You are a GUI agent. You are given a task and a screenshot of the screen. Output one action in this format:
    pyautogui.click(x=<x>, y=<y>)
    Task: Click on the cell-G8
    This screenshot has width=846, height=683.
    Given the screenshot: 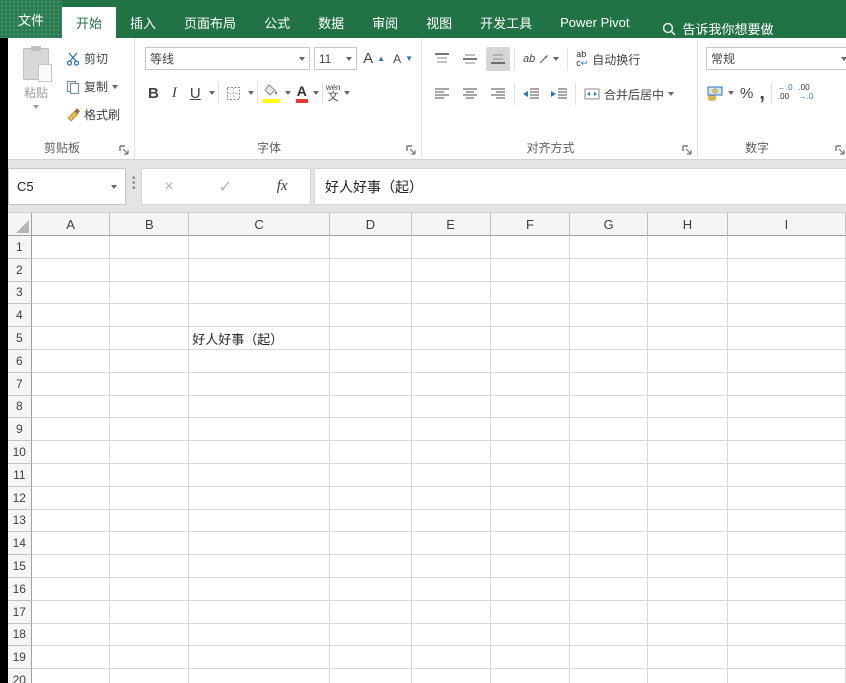 What is the action you would take?
    pyautogui.click(x=609, y=407)
    